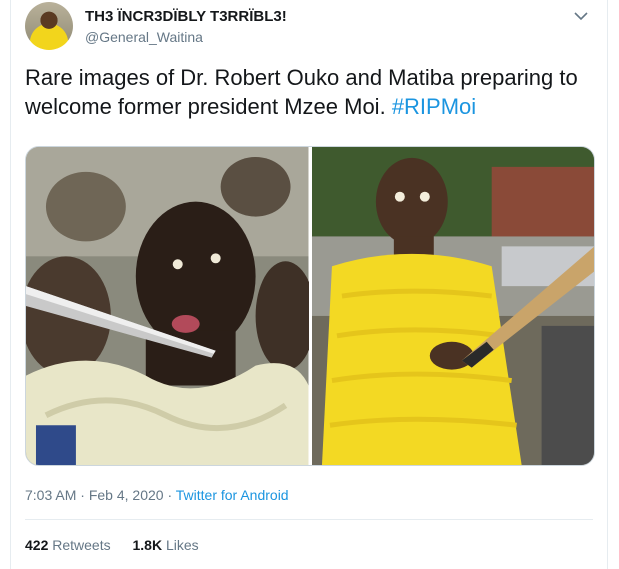 The image size is (619, 569). Describe the element at coordinates (309, 519) in the screenshot. I see `divider` at that location.